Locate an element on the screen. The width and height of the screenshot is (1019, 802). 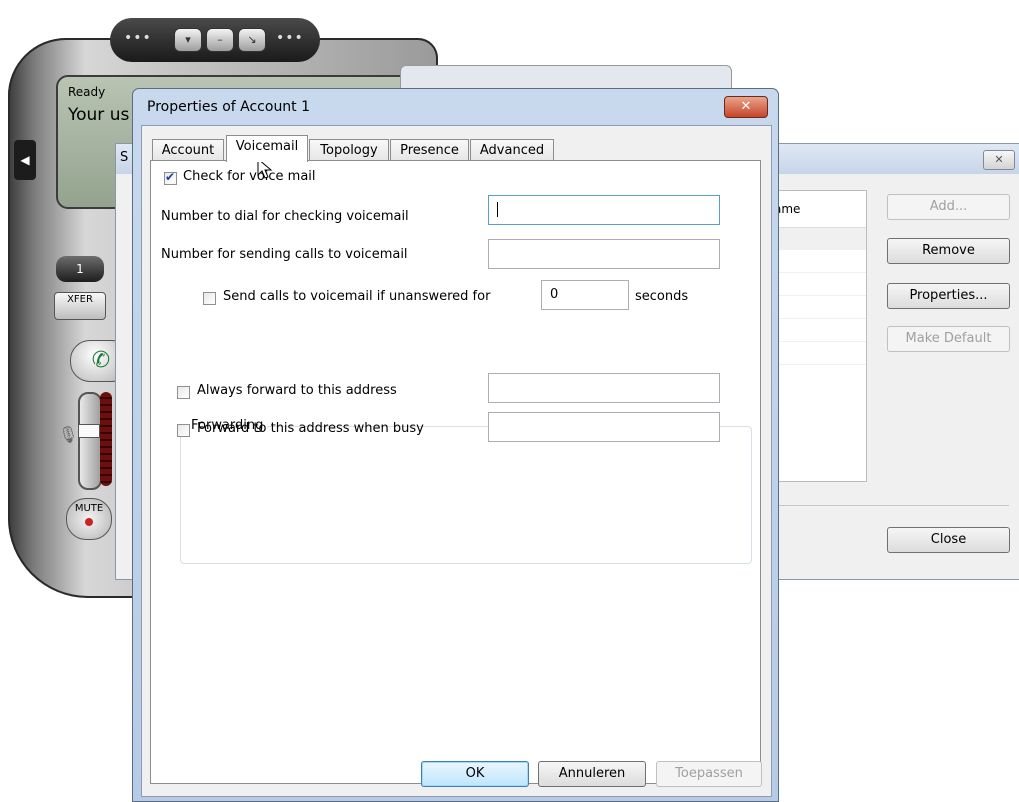
volume-slider is located at coordinates (90, 441).